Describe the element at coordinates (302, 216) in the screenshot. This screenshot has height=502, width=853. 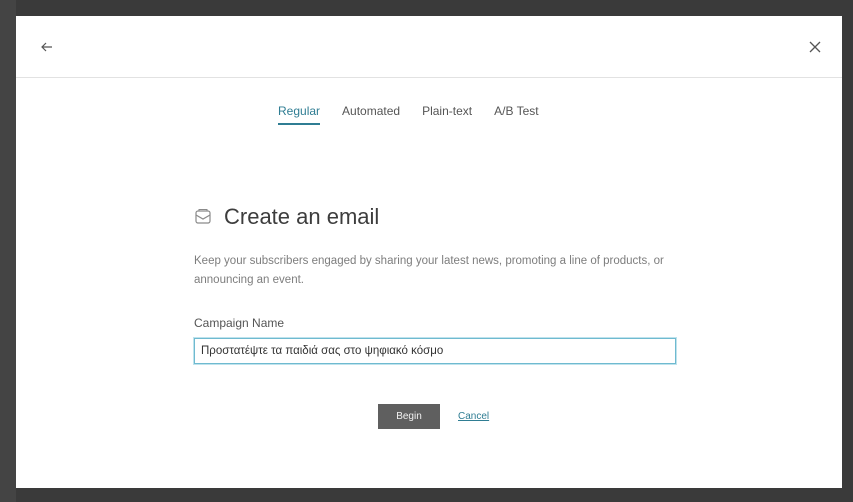
I see `page-title: Create an email` at that location.